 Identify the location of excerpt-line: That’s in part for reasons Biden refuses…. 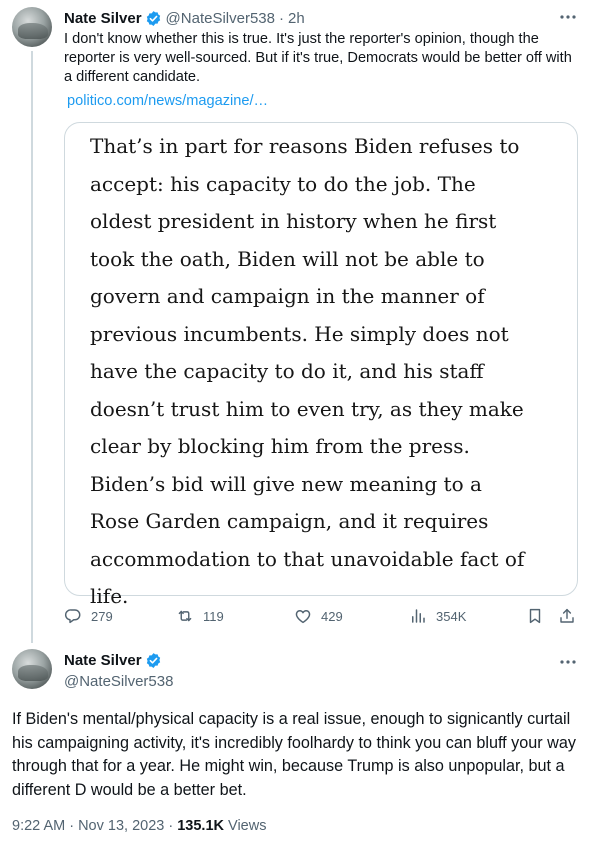
(305, 146).